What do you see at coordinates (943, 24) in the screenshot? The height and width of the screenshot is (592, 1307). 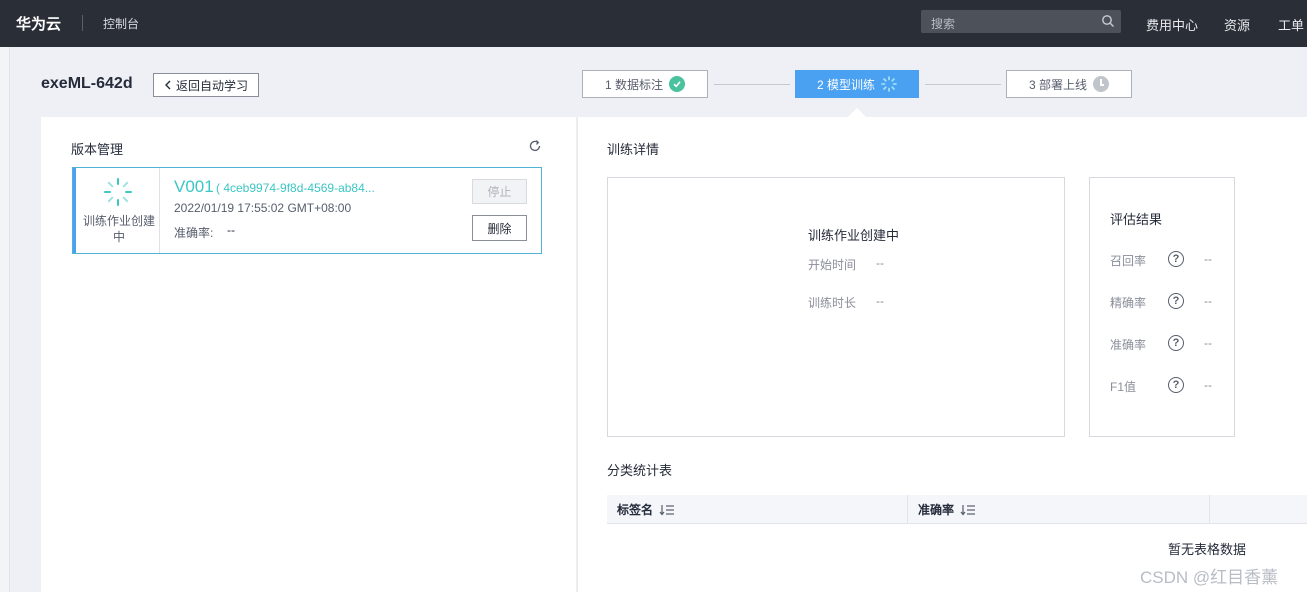 I see `search-placeholder: 搜索` at bounding box center [943, 24].